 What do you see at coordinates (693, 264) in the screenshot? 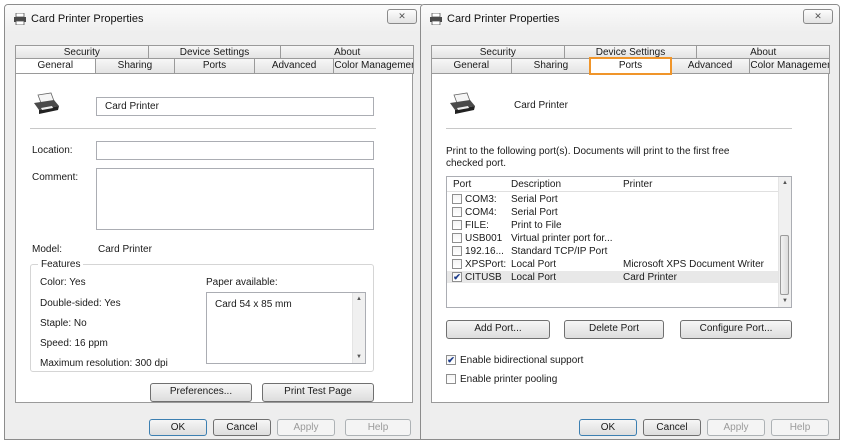
I see `port-printer: Microsoft XPS Document Writer` at bounding box center [693, 264].